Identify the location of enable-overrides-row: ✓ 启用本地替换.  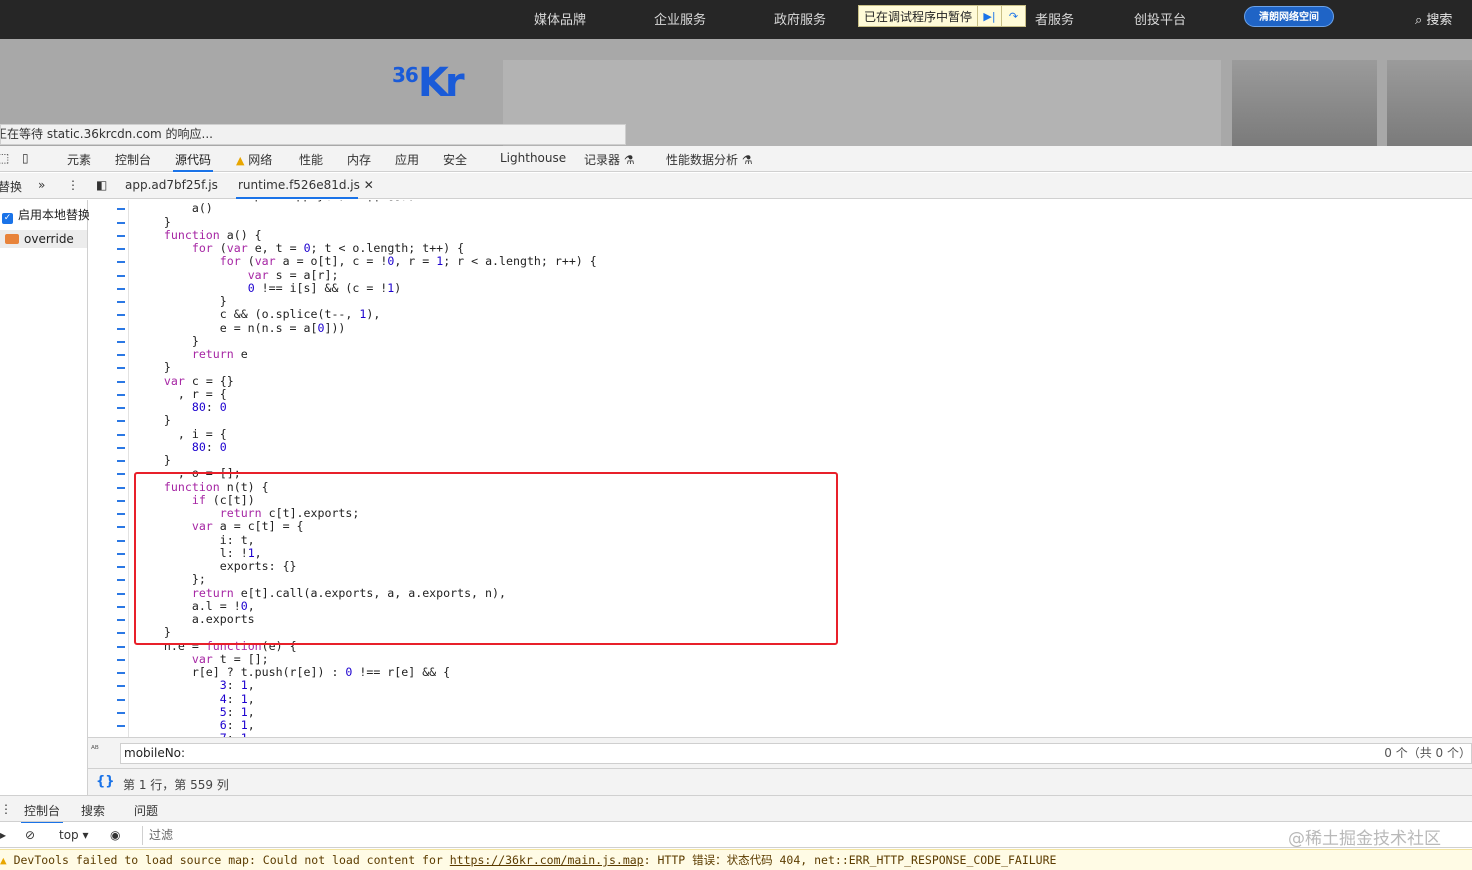
(46, 215).